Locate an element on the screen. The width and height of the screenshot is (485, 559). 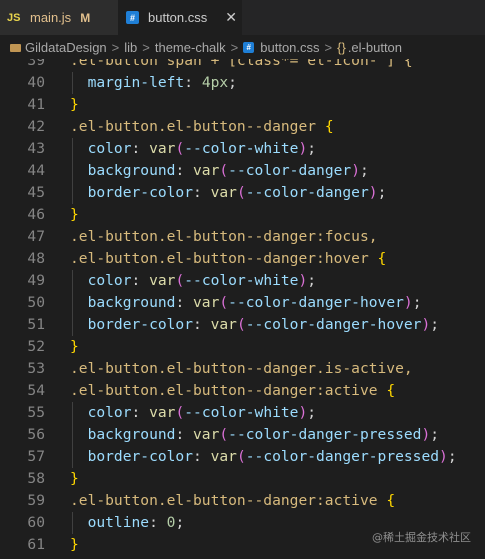
code-token: margin-left is located at coordinates (127, 82).